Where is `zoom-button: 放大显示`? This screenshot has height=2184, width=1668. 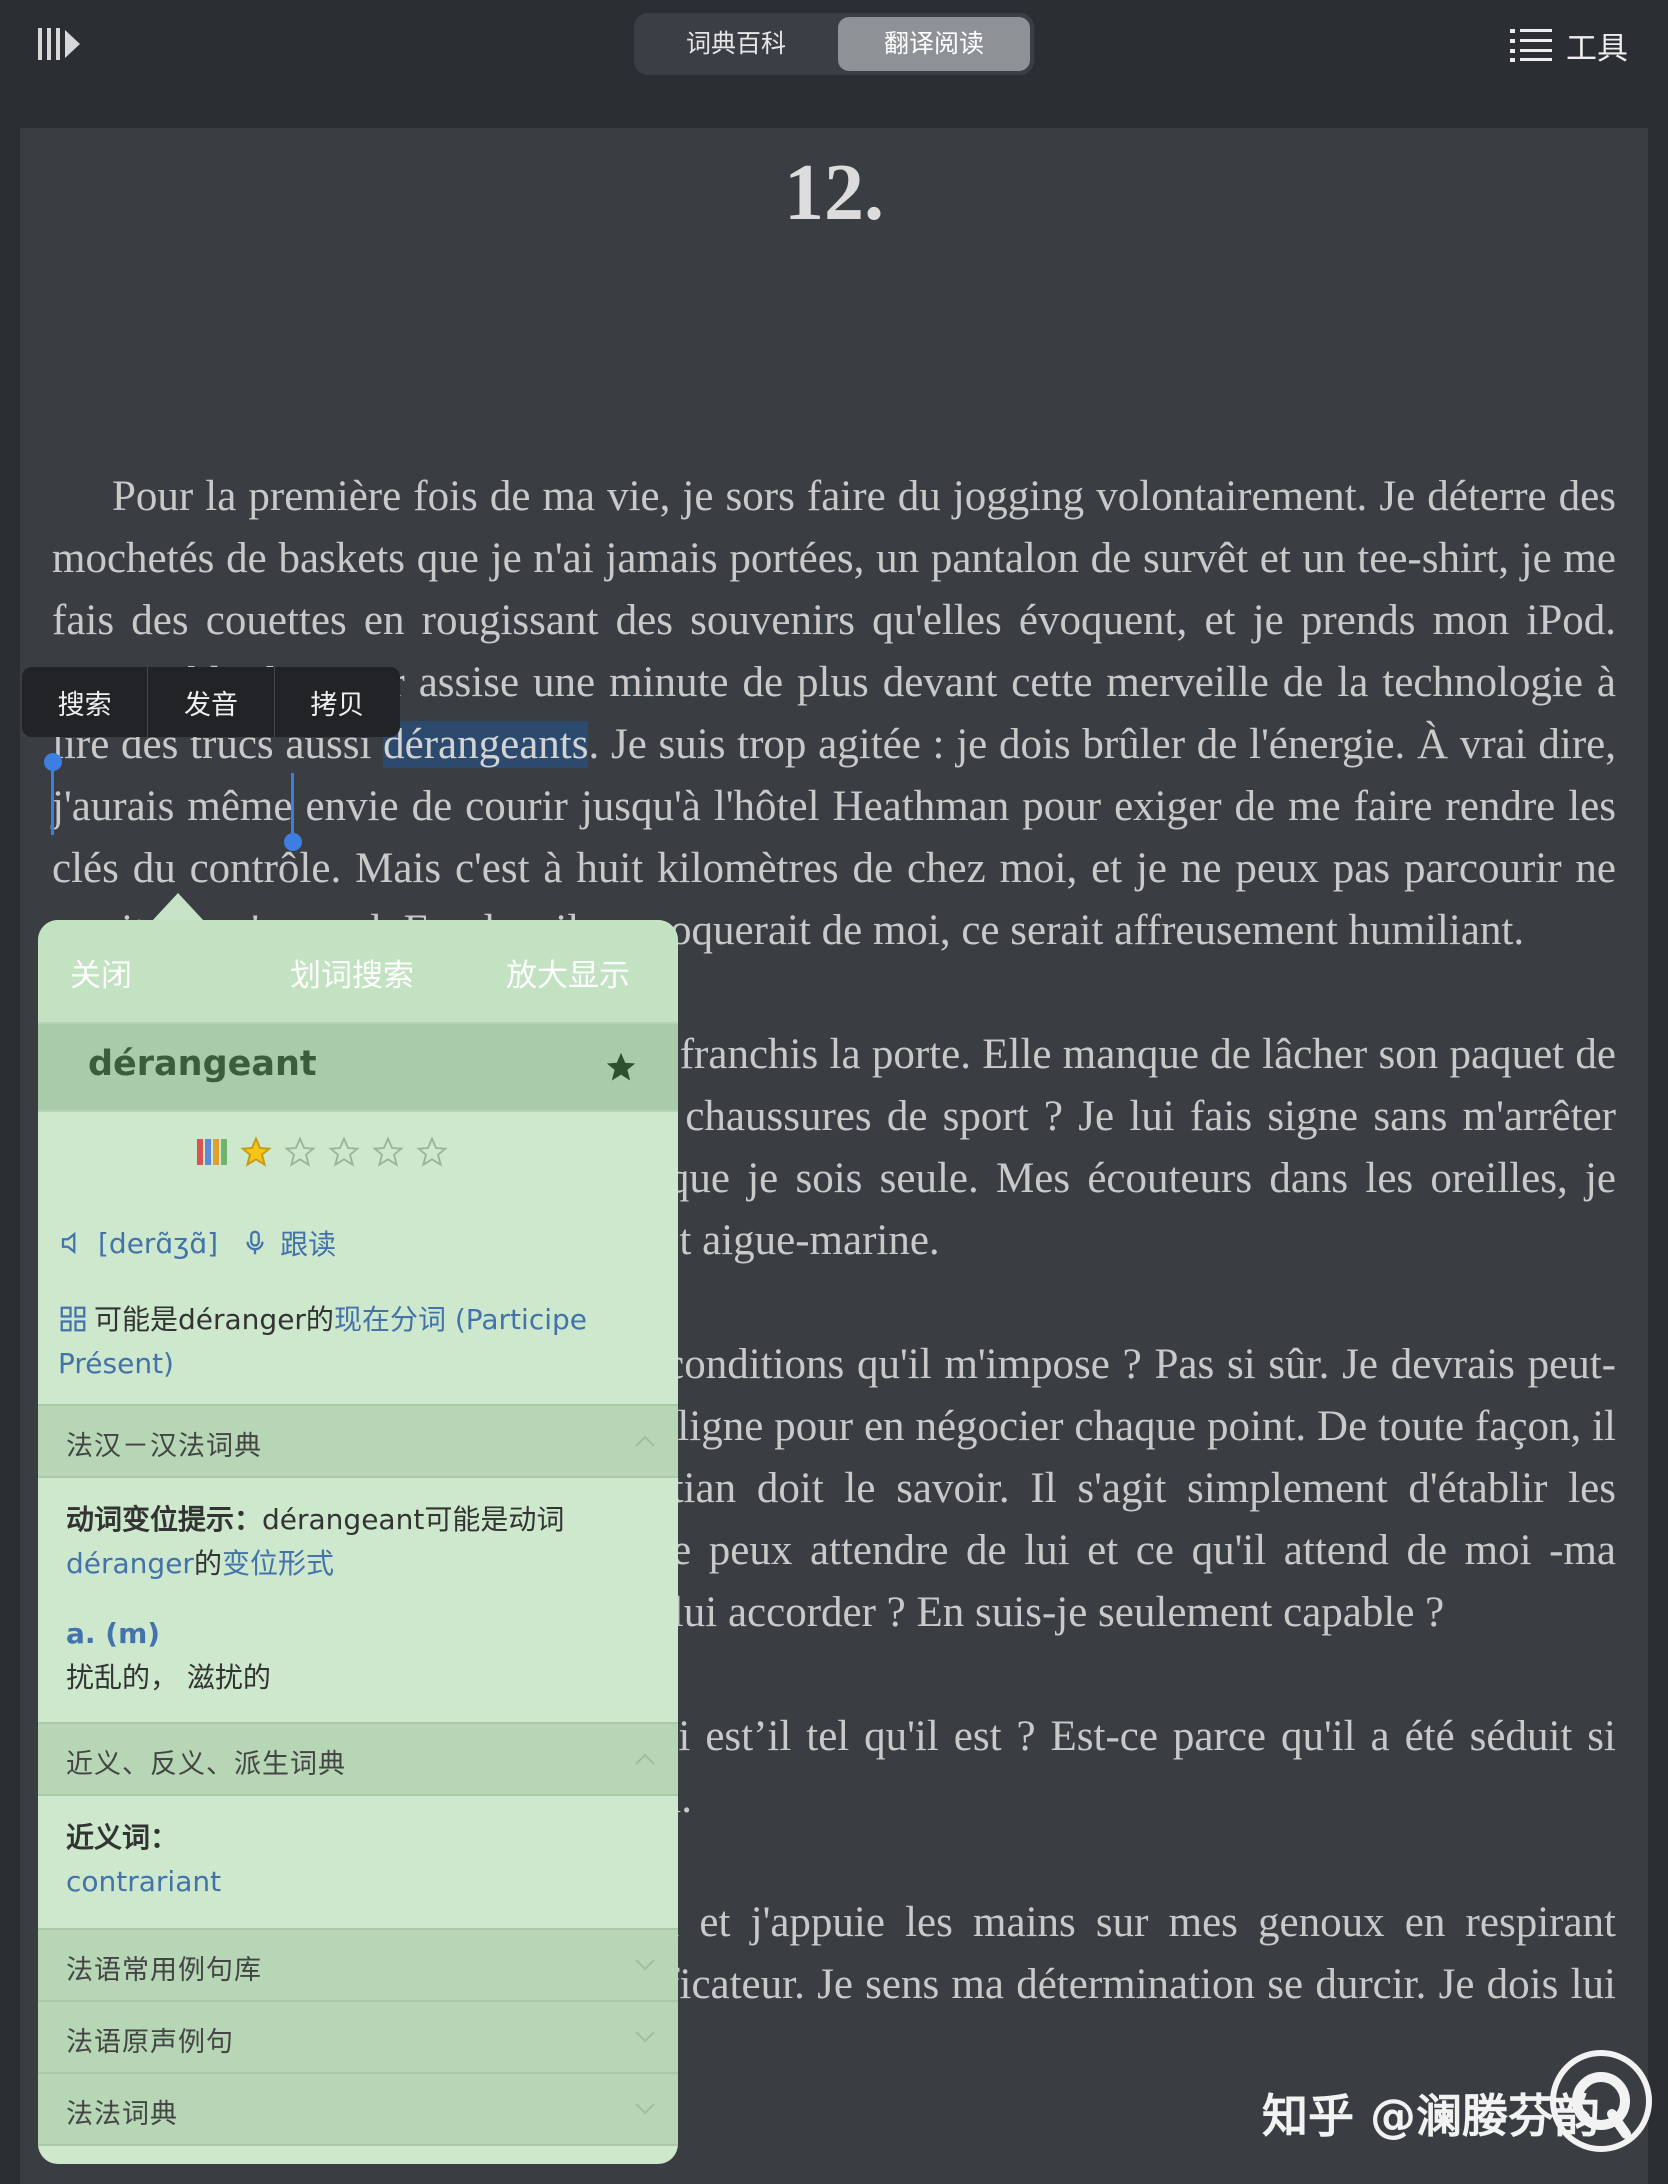
zoom-button: 放大显示 is located at coordinates (568, 972).